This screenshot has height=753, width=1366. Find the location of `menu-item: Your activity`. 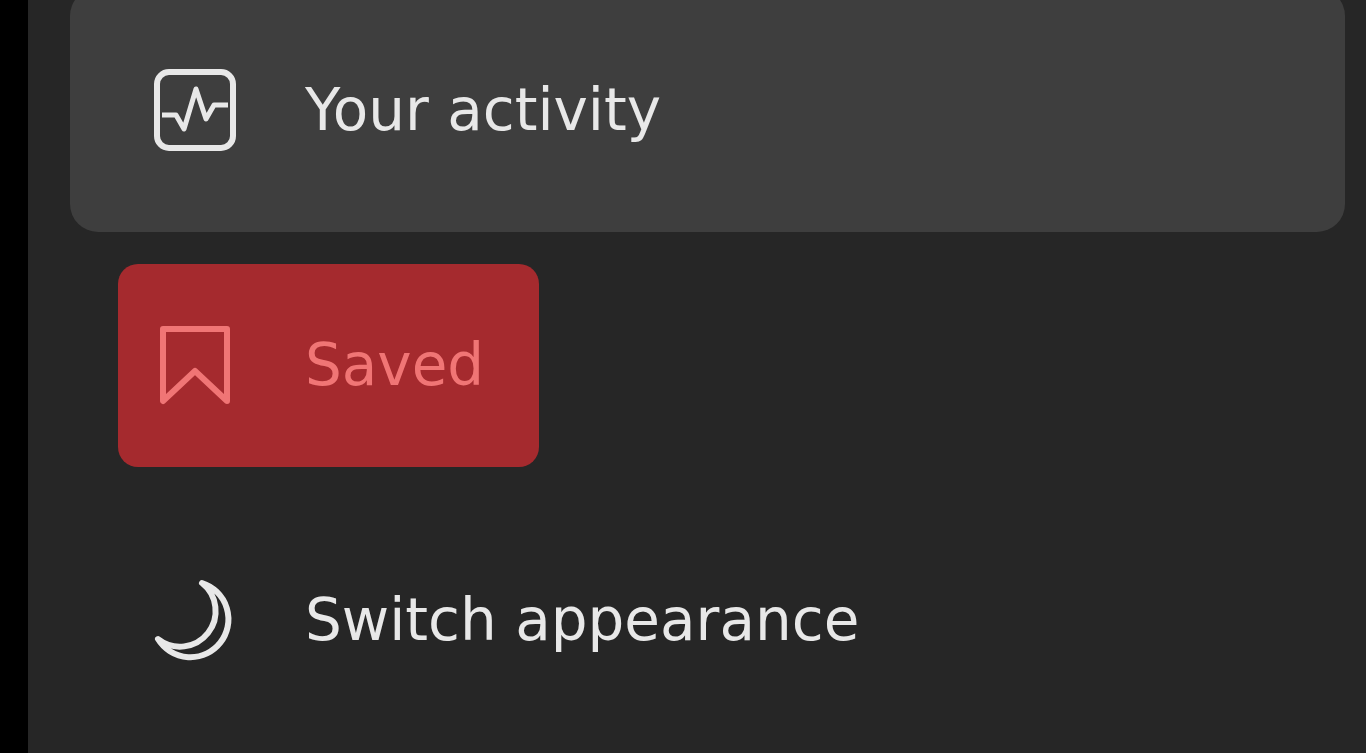

menu-item: Your activity is located at coordinates (417, 110).